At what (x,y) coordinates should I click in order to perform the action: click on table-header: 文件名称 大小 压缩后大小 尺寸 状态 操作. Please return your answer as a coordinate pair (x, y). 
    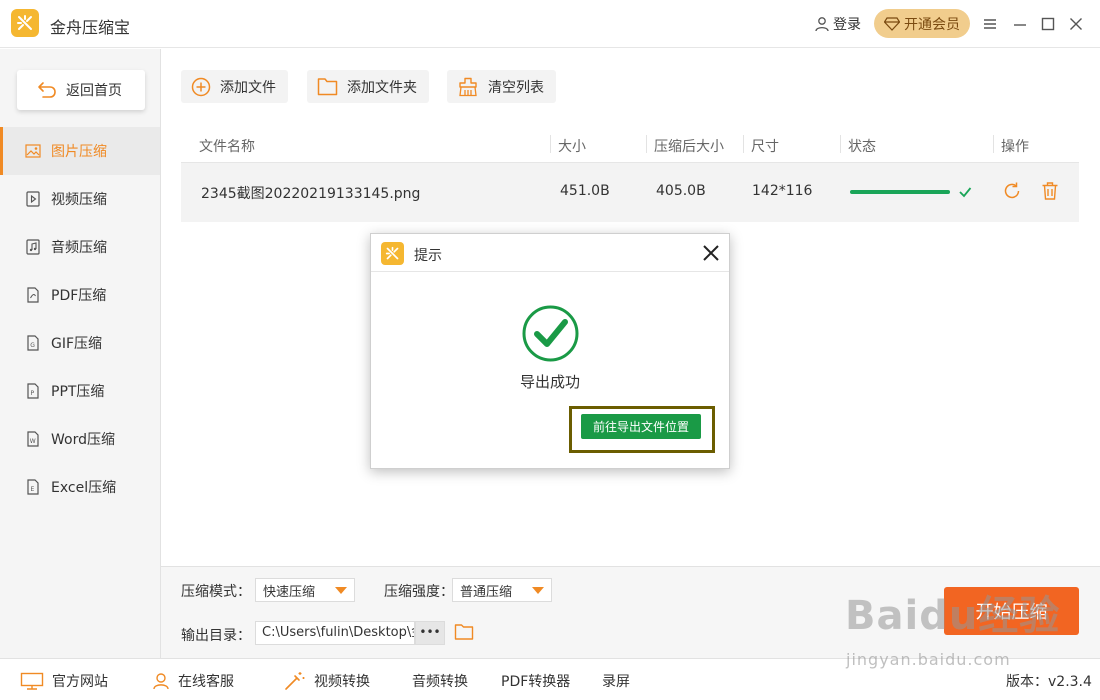
    Looking at the image, I should click on (630, 145).